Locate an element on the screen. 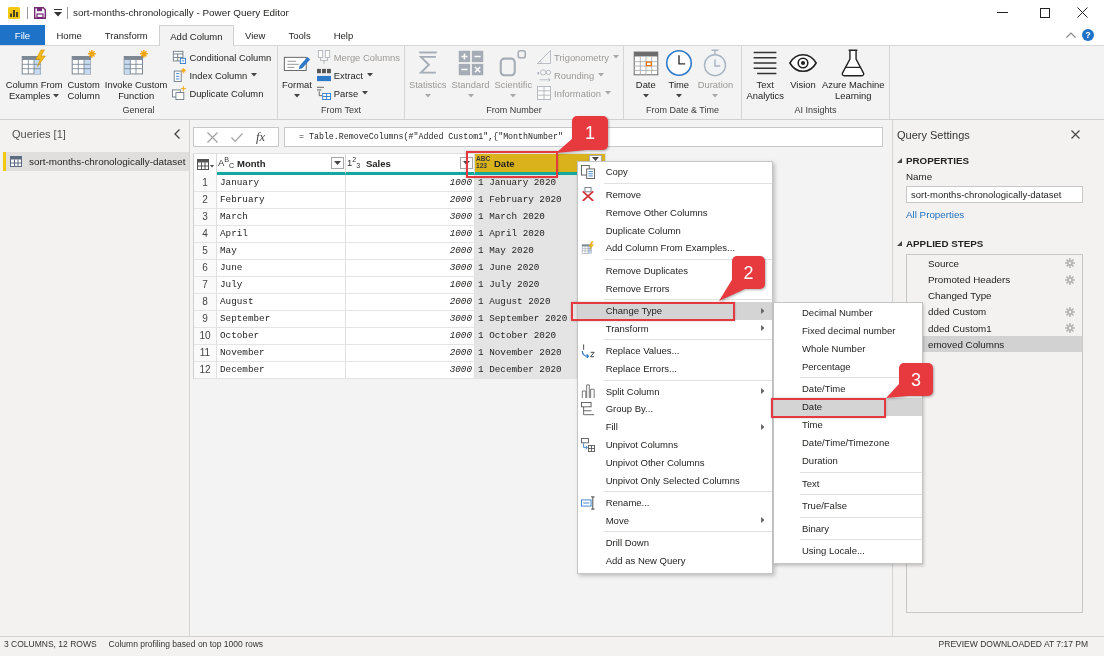 Image resolution: width=1104 pixels, height=656 pixels. save-icon is located at coordinates (40, 12).